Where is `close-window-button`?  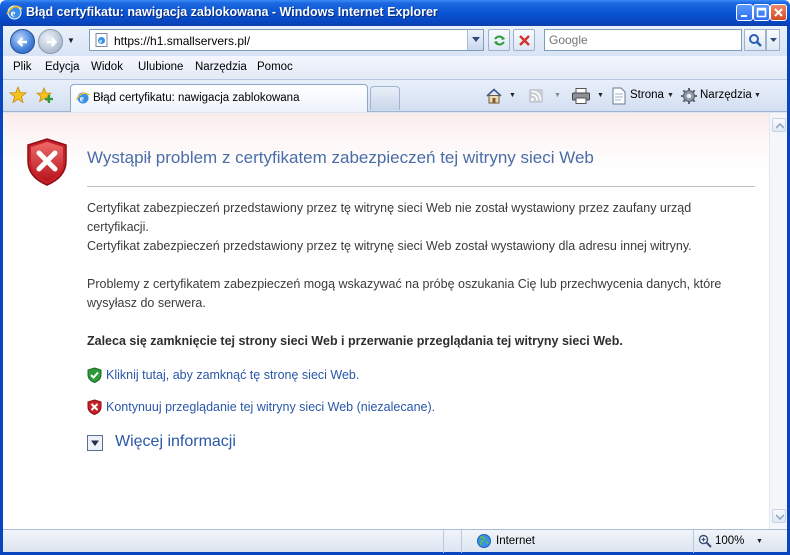 close-window-button is located at coordinates (778, 12).